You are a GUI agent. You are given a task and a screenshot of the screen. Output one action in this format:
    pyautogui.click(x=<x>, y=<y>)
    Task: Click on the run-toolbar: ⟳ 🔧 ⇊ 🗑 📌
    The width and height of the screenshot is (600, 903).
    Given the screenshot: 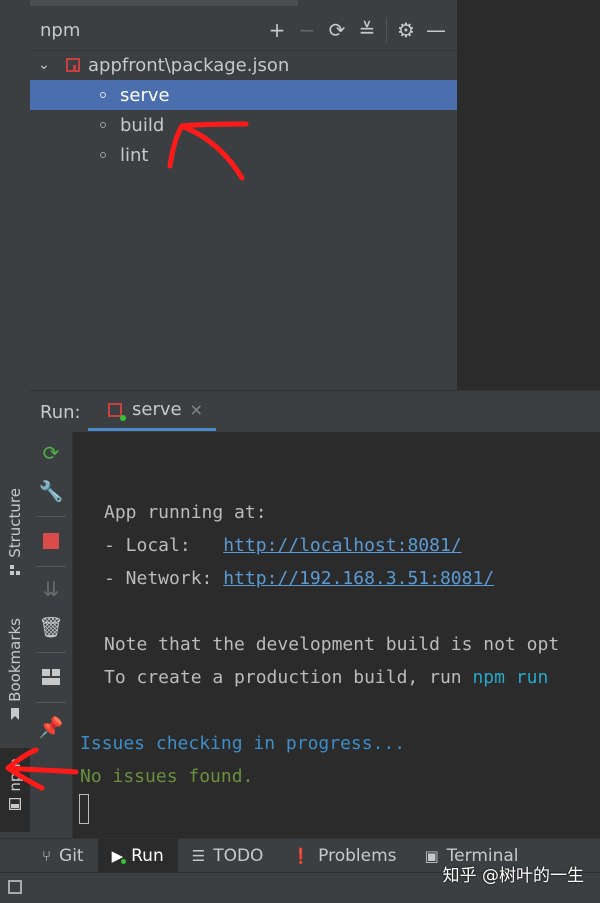 What is the action you would take?
    pyautogui.click(x=51, y=635)
    